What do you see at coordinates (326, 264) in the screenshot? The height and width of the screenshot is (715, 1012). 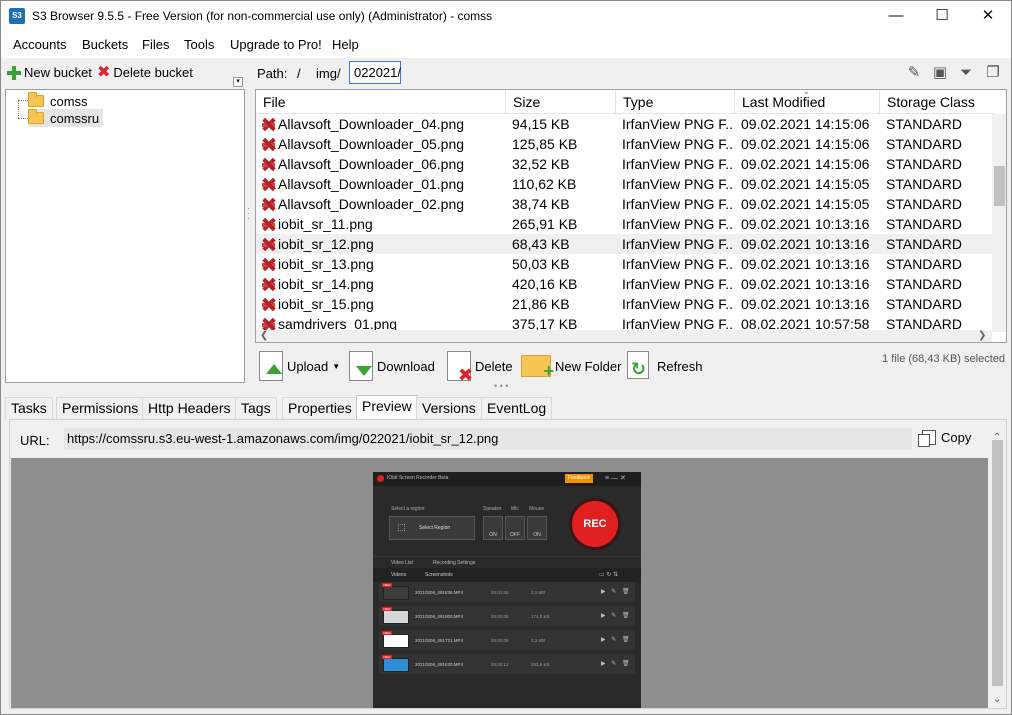 I see `file-name: iobit_sr_13.png` at bounding box center [326, 264].